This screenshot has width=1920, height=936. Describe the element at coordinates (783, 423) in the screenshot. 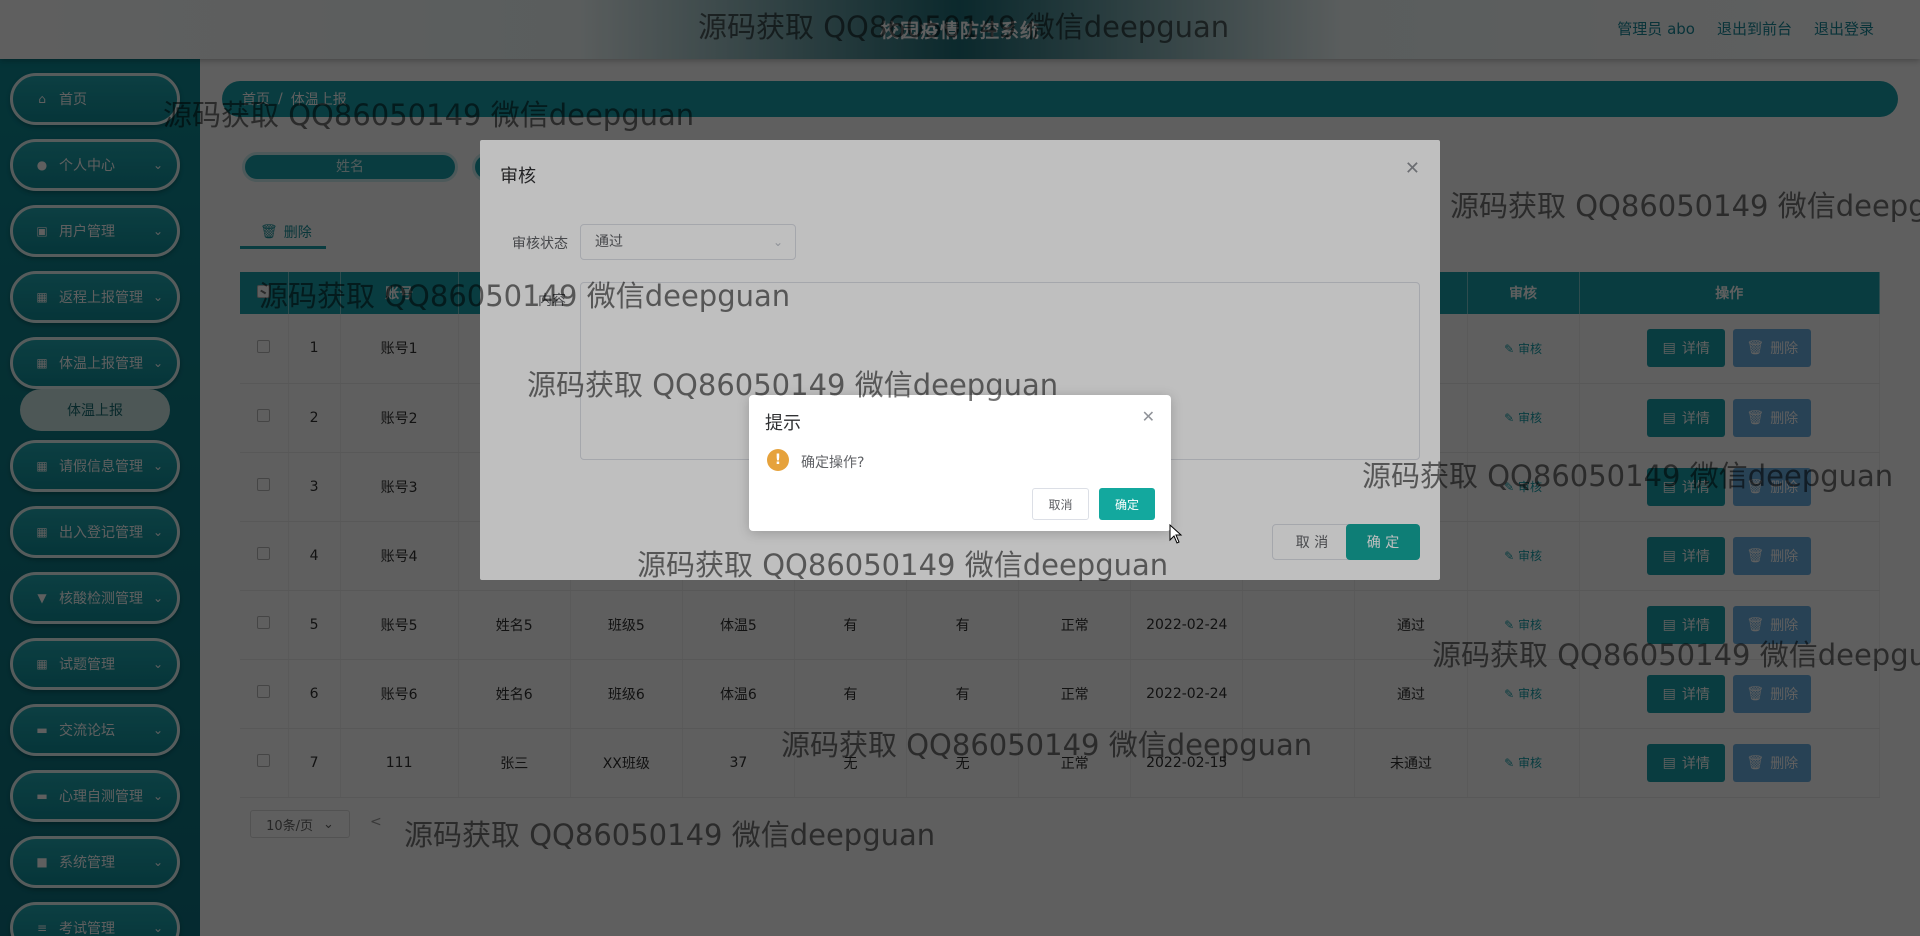

I see `confirm-title: 提示` at that location.